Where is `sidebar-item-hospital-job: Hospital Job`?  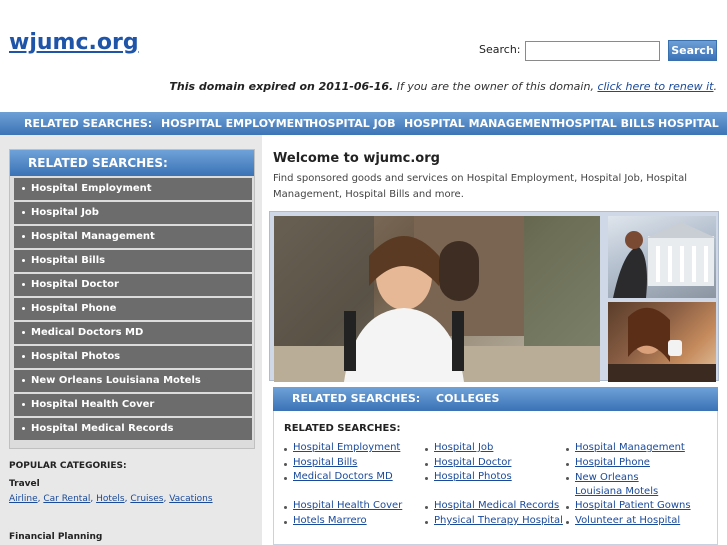 sidebar-item-hospital-job: Hospital Job is located at coordinates (133, 213).